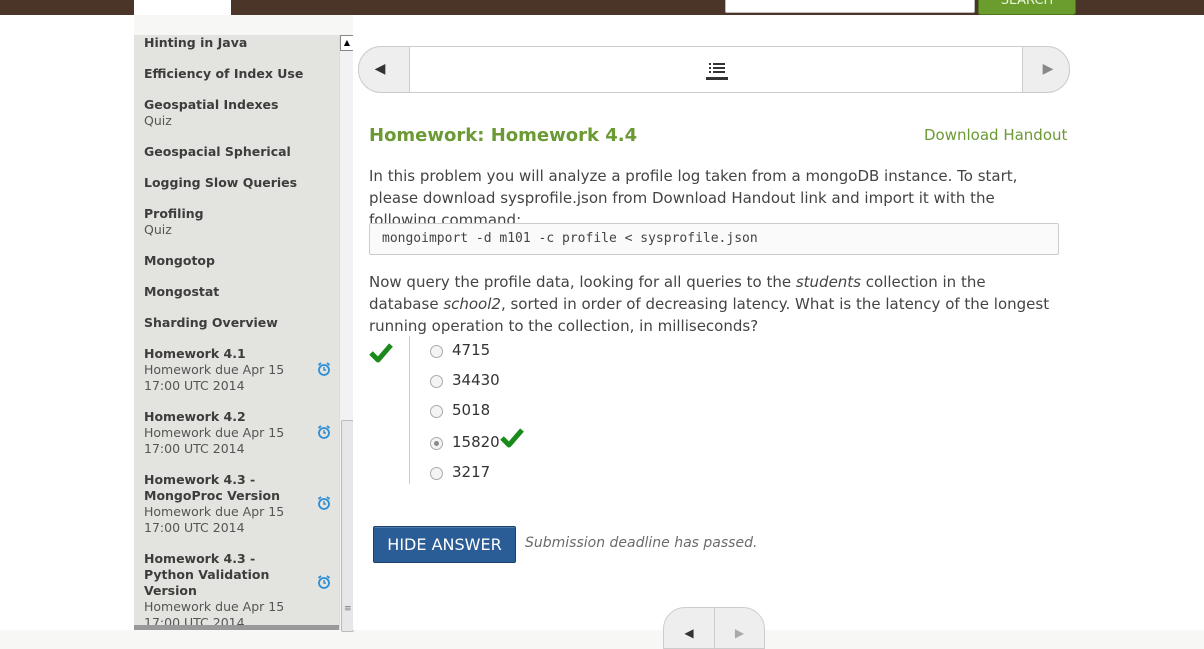  What do you see at coordinates (224, 292) in the screenshot?
I see `sidebar-item-mongostat: Mongostat` at bounding box center [224, 292].